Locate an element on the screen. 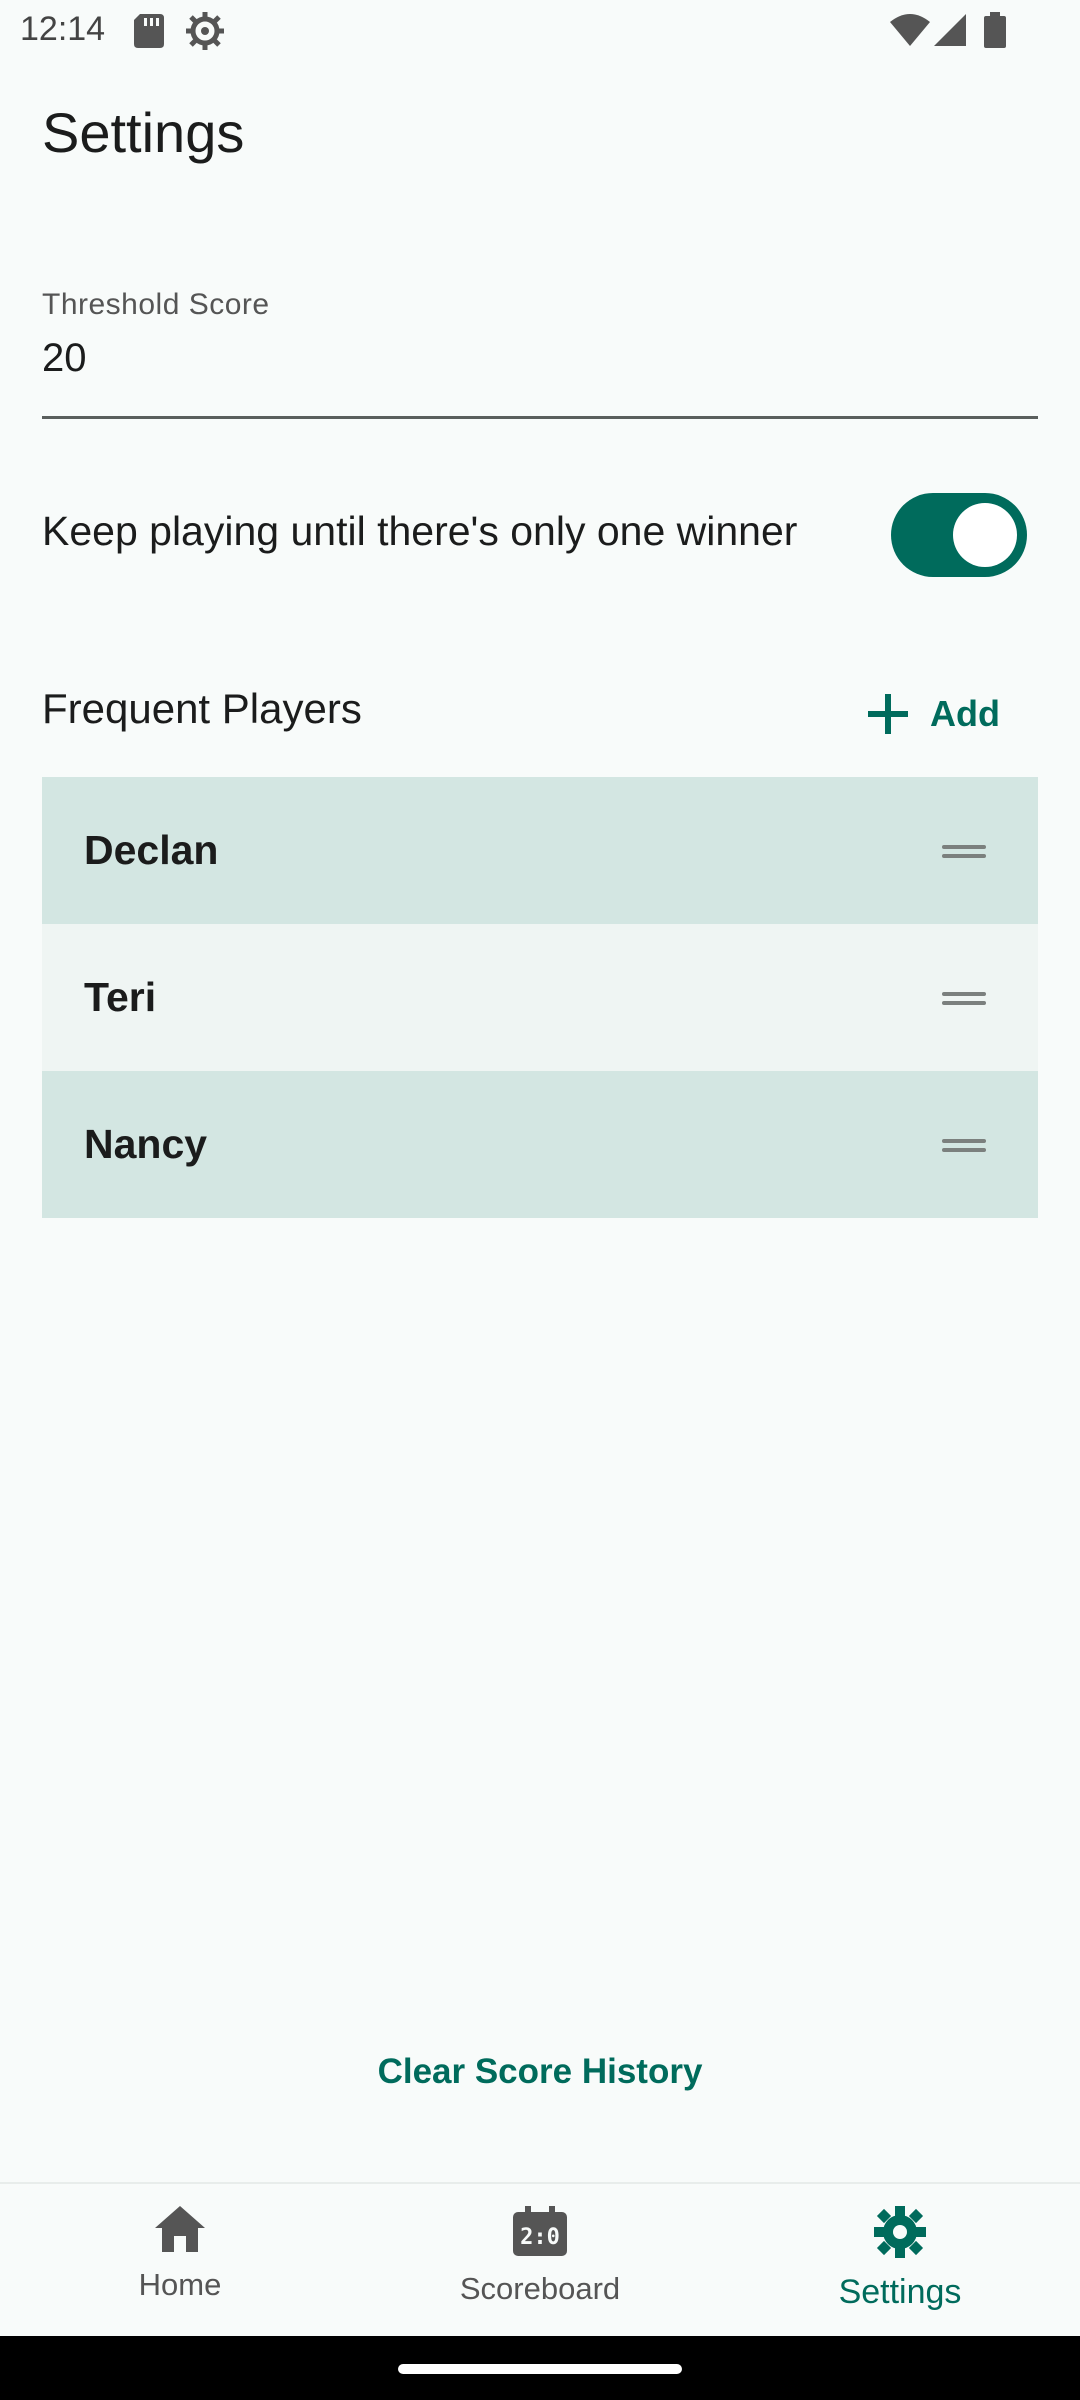 The image size is (1080, 2400). nav-home-label: Home is located at coordinates (180, 2284).